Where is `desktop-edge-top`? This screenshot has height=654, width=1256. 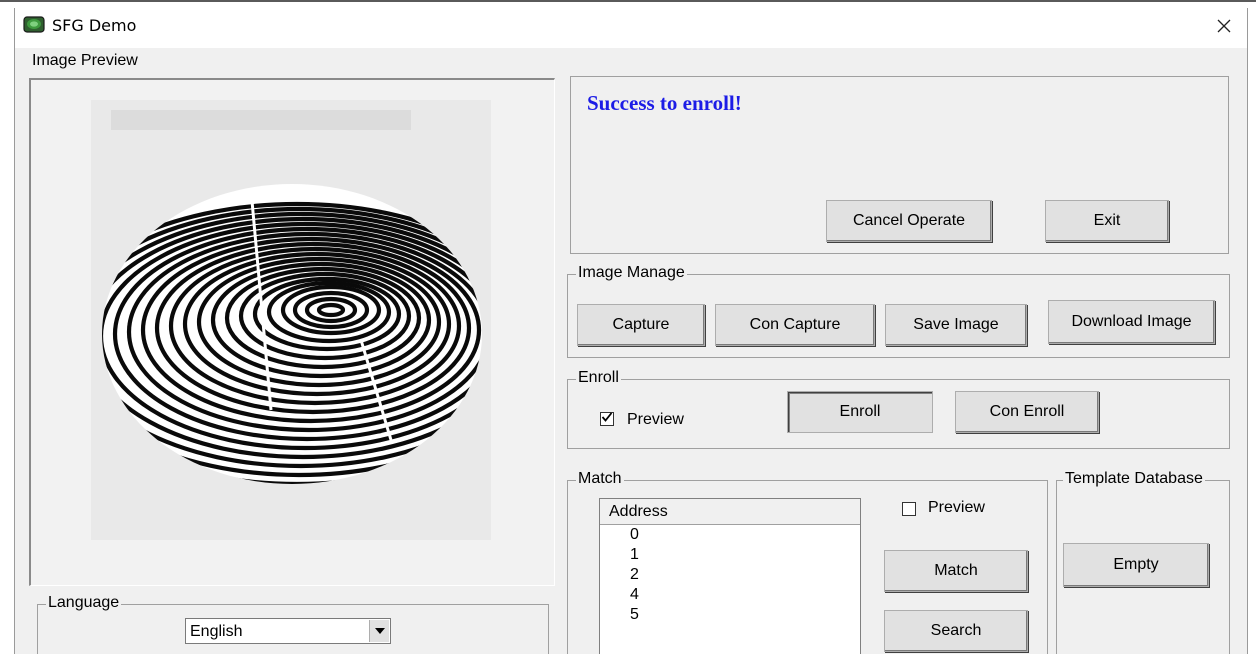 desktop-edge-top is located at coordinates (628, 1).